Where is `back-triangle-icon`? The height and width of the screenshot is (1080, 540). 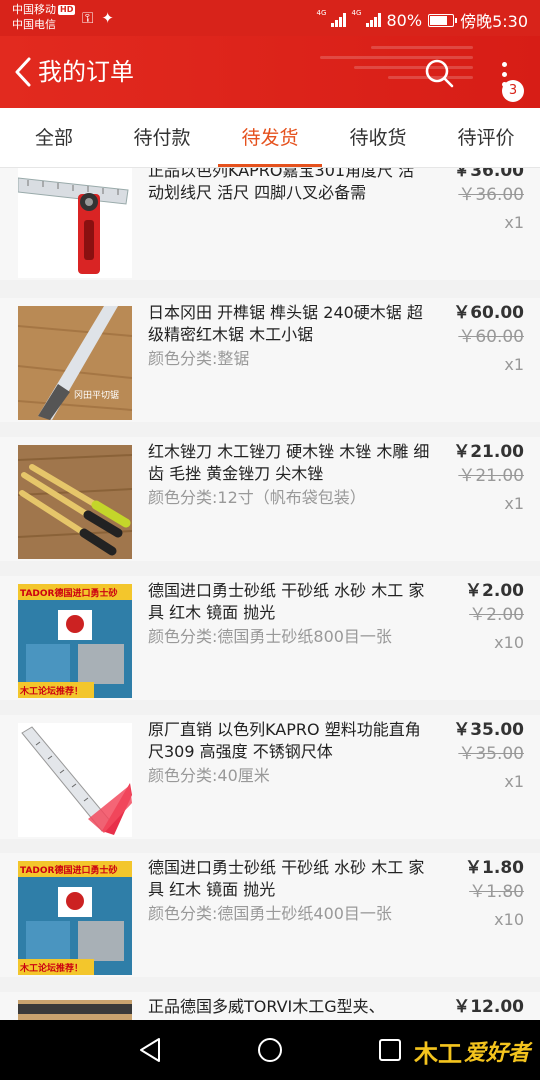 back-triangle-icon is located at coordinates (150, 1050).